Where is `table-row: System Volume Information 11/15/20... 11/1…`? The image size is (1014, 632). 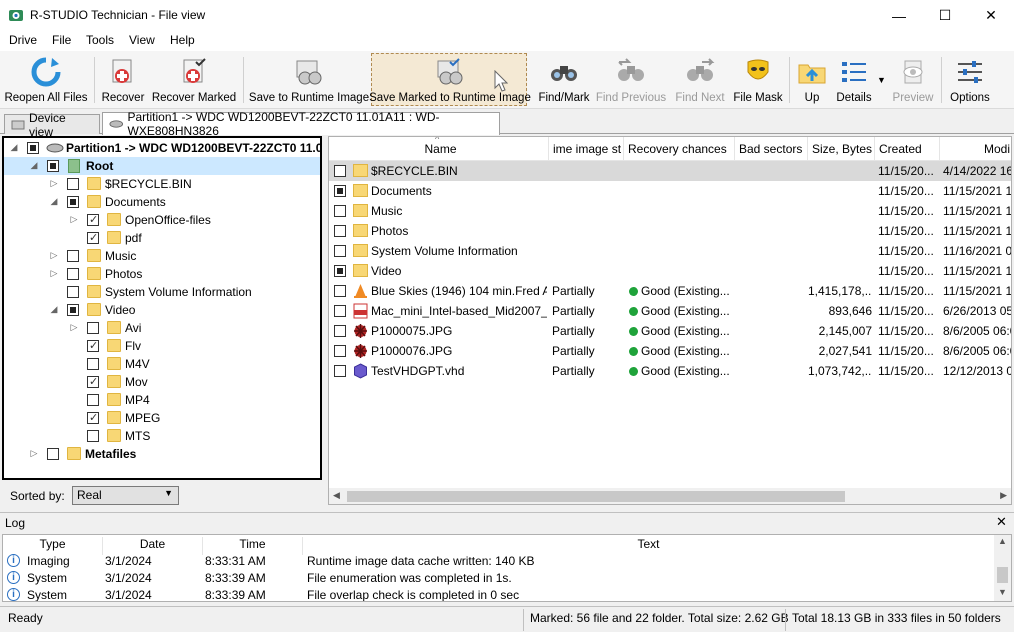
table-row: System Volume Information 11/15/20... 11/1… is located at coordinates (670, 251).